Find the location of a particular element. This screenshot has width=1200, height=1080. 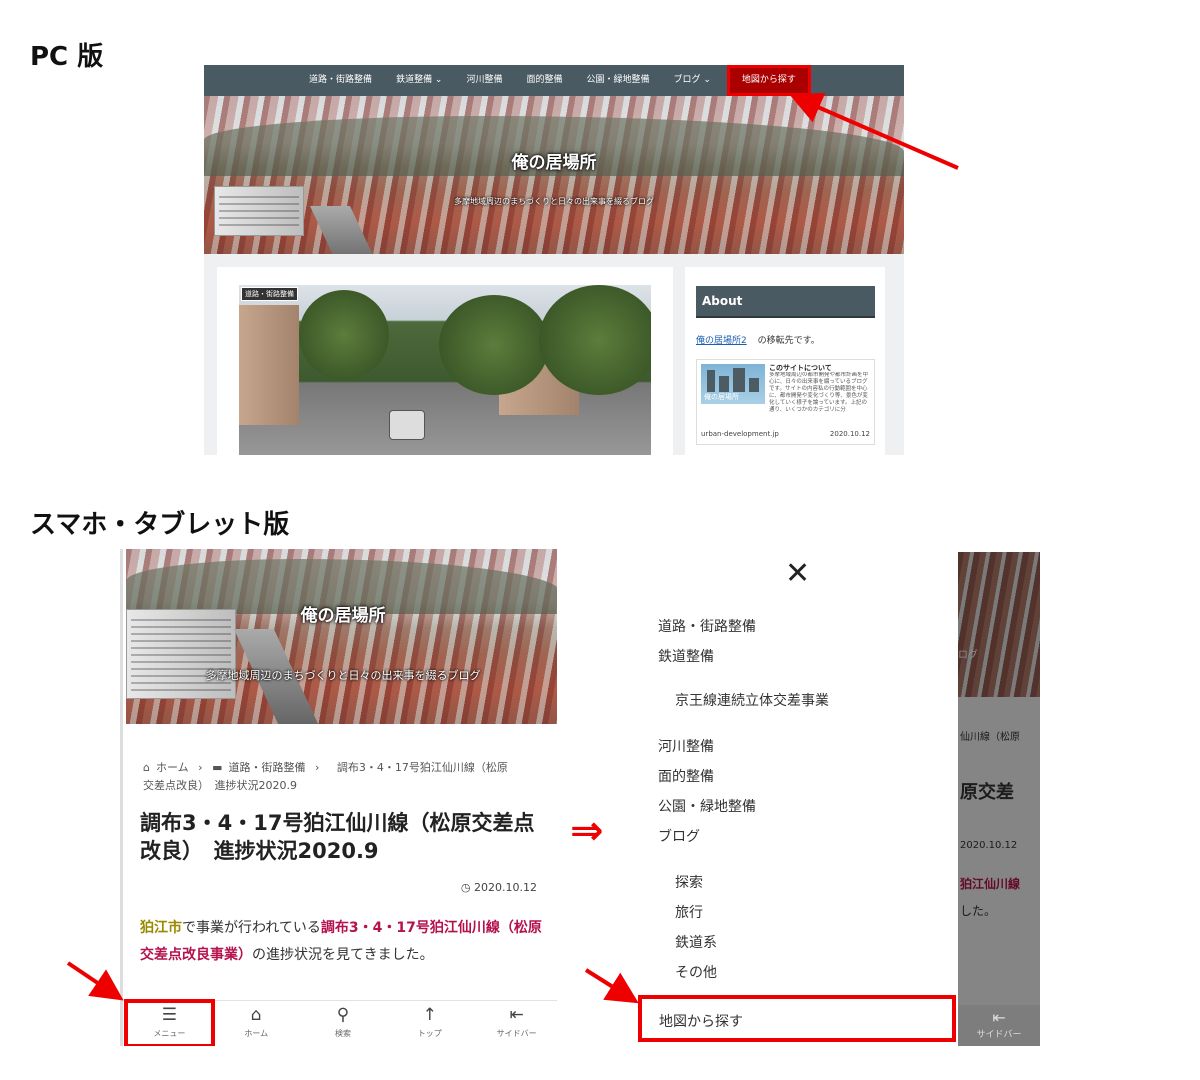

nav-item-parks: 公園・緑地整備 is located at coordinates (618, 80).